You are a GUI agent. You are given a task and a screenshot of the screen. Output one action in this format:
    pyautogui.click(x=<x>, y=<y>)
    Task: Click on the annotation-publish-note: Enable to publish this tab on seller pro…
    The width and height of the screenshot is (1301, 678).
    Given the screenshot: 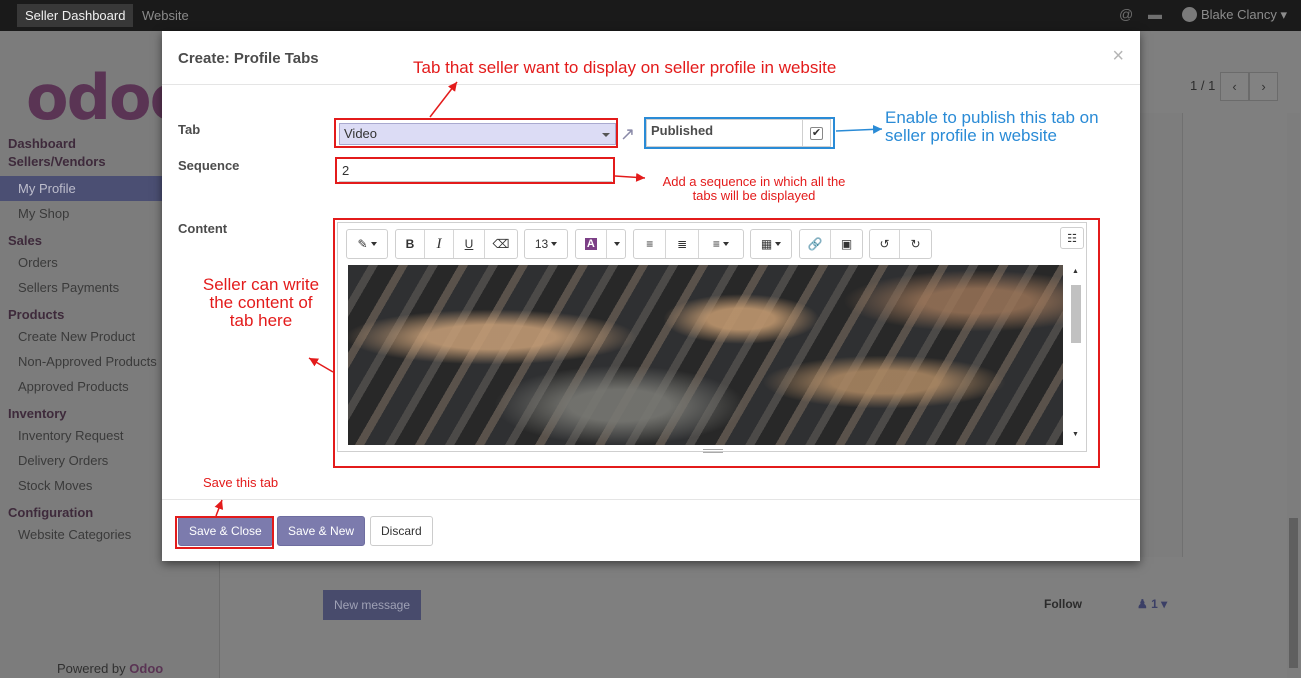 What is the action you would take?
    pyautogui.click(x=992, y=126)
    